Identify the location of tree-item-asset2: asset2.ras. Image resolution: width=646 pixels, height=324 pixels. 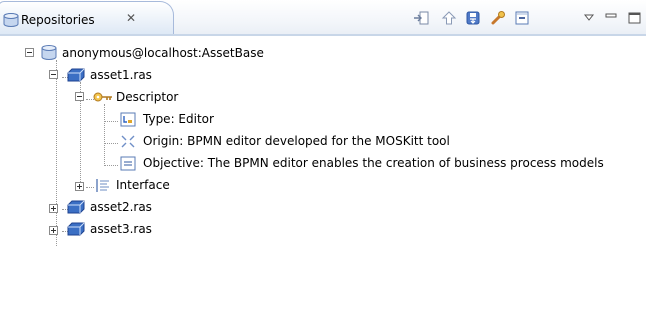
(100, 209).